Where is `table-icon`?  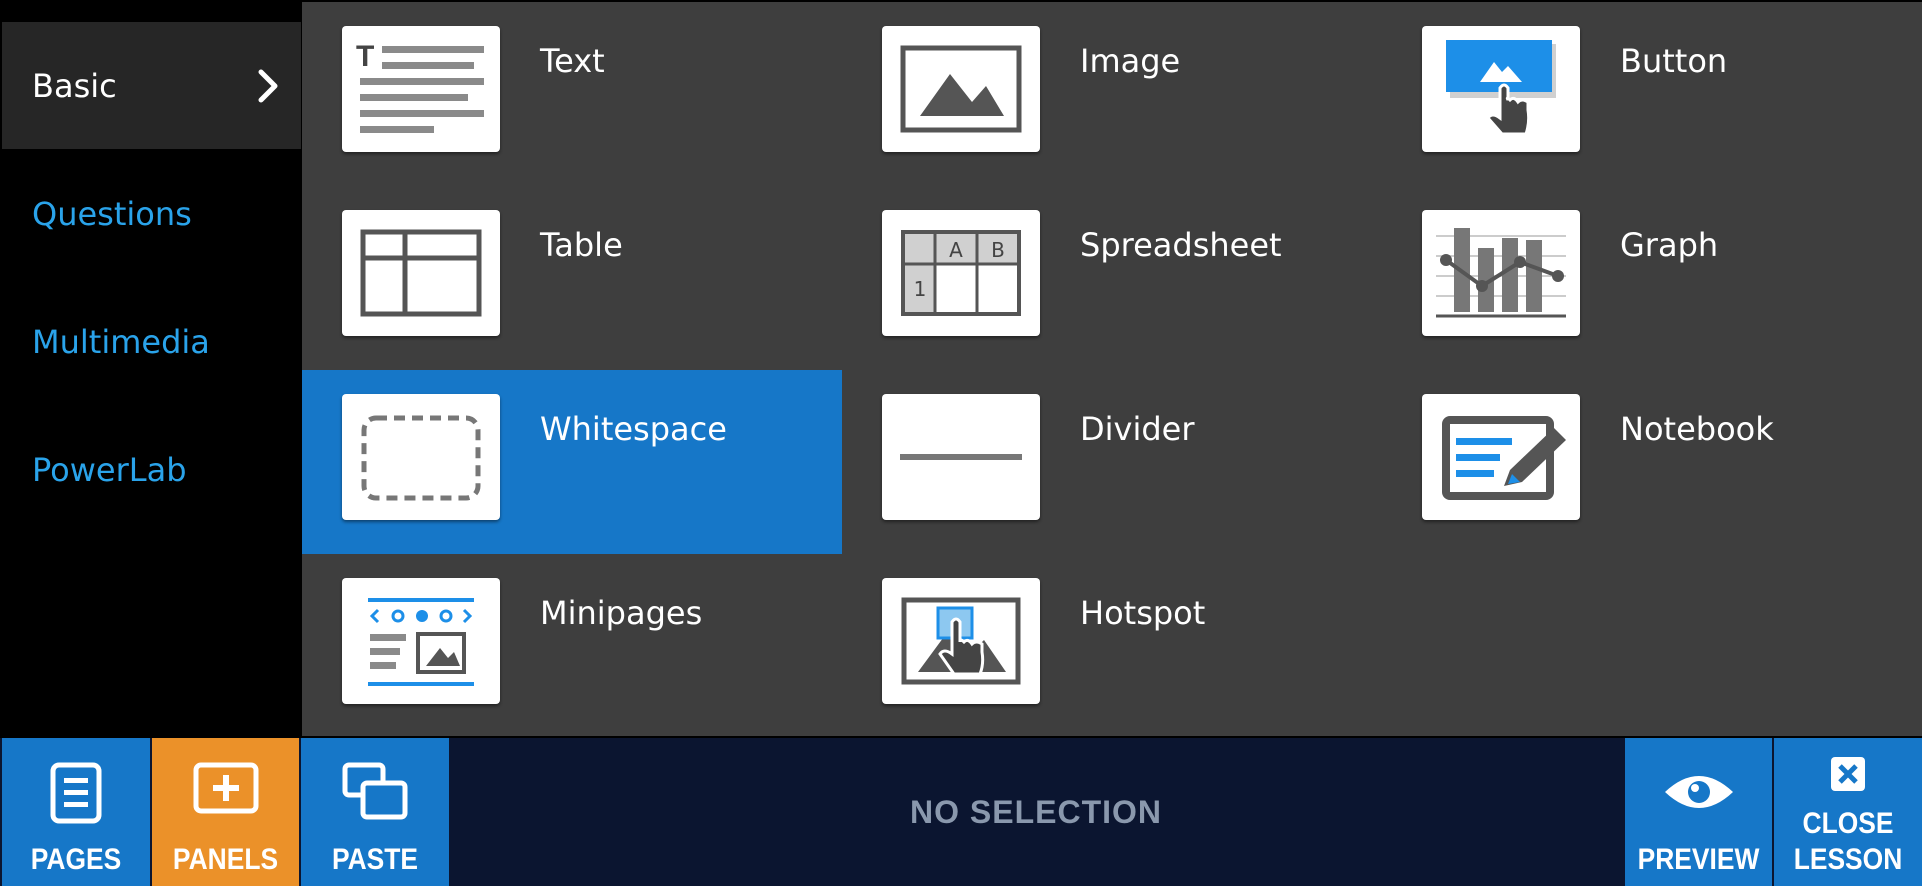 table-icon is located at coordinates (421, 273).